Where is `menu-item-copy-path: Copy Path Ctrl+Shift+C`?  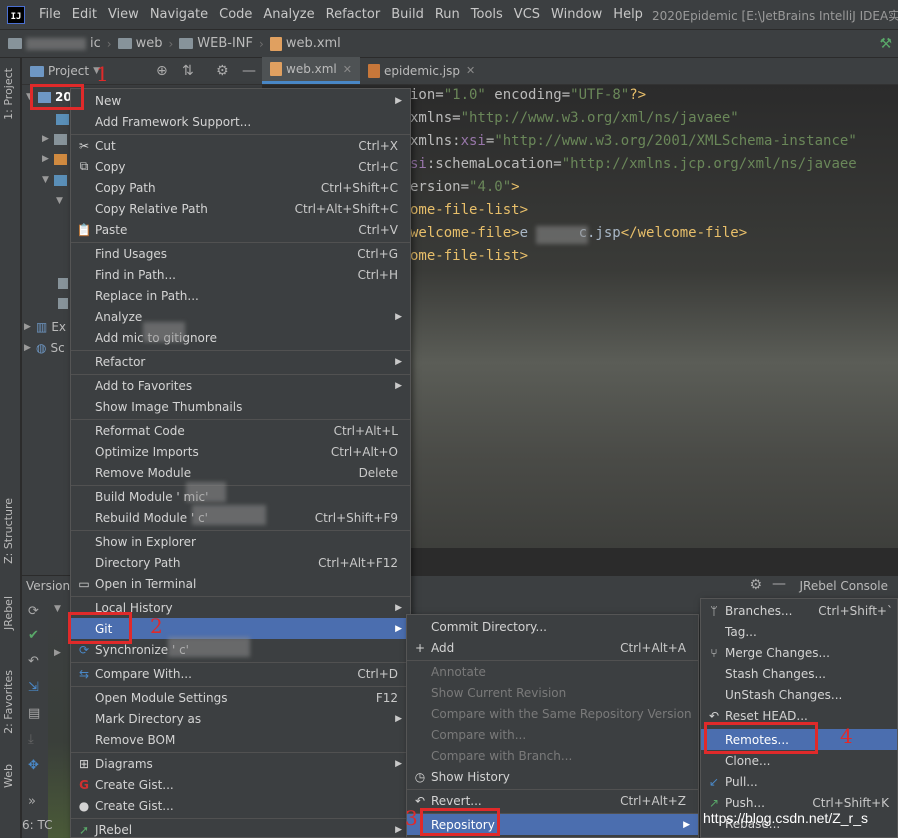 menu-item-copy-path: Copy Path Ctrl+Shift+C is located at coordinates (240, 187).